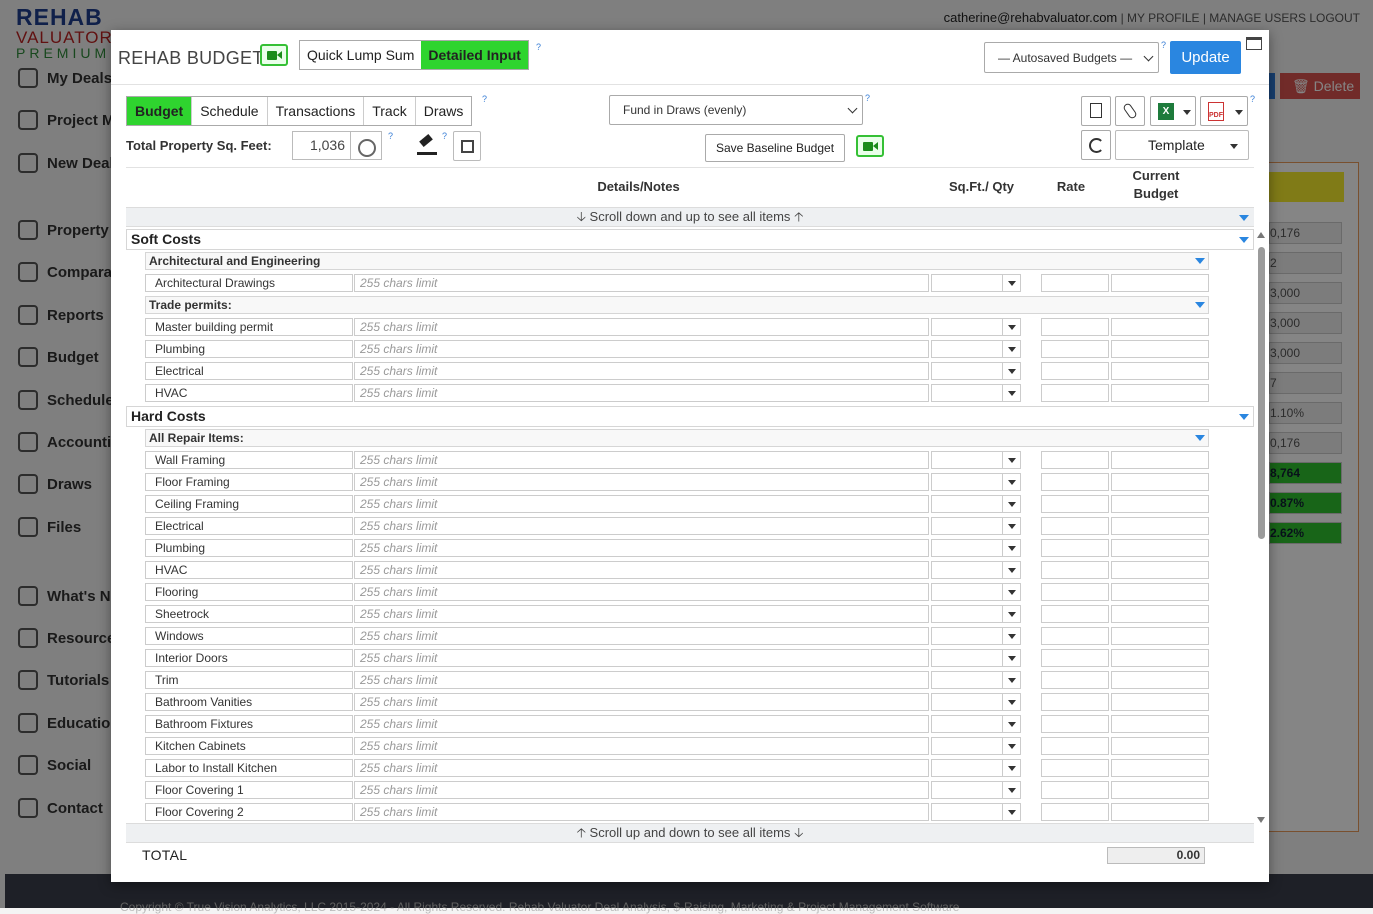 The image size is (1373, 914). What do you see at coordinates (1205, 57) in the screenshot?
I see `update-button: Update` at bounding box center [1205, 57].